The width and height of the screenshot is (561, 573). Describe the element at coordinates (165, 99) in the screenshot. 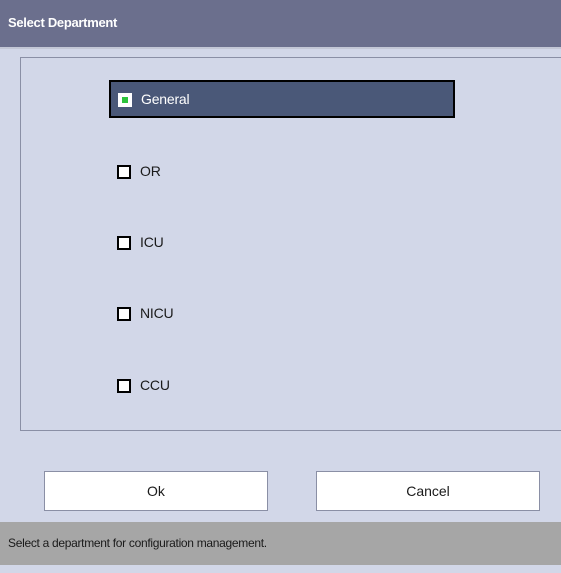

I see `department-label: General` at that location.